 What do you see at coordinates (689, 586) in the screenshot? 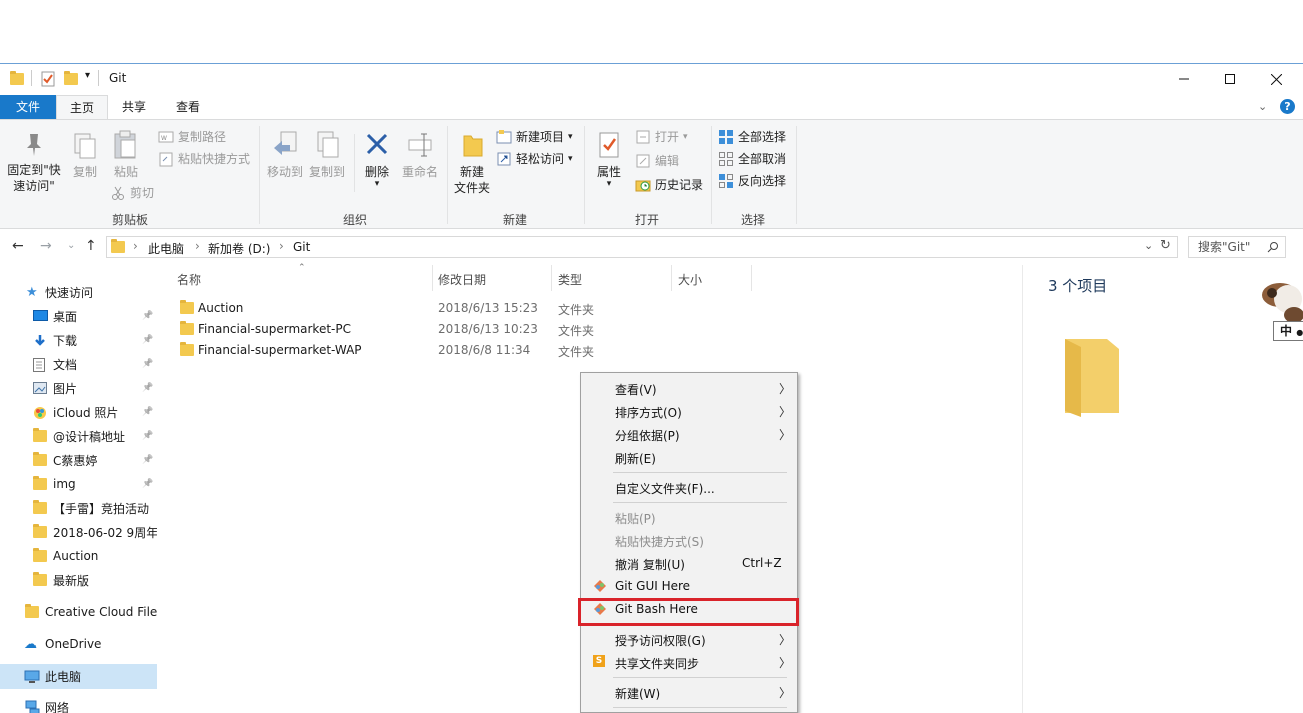
I see `menu-item-git-gui: Git GUI Here` at bounding box center [689, 586].